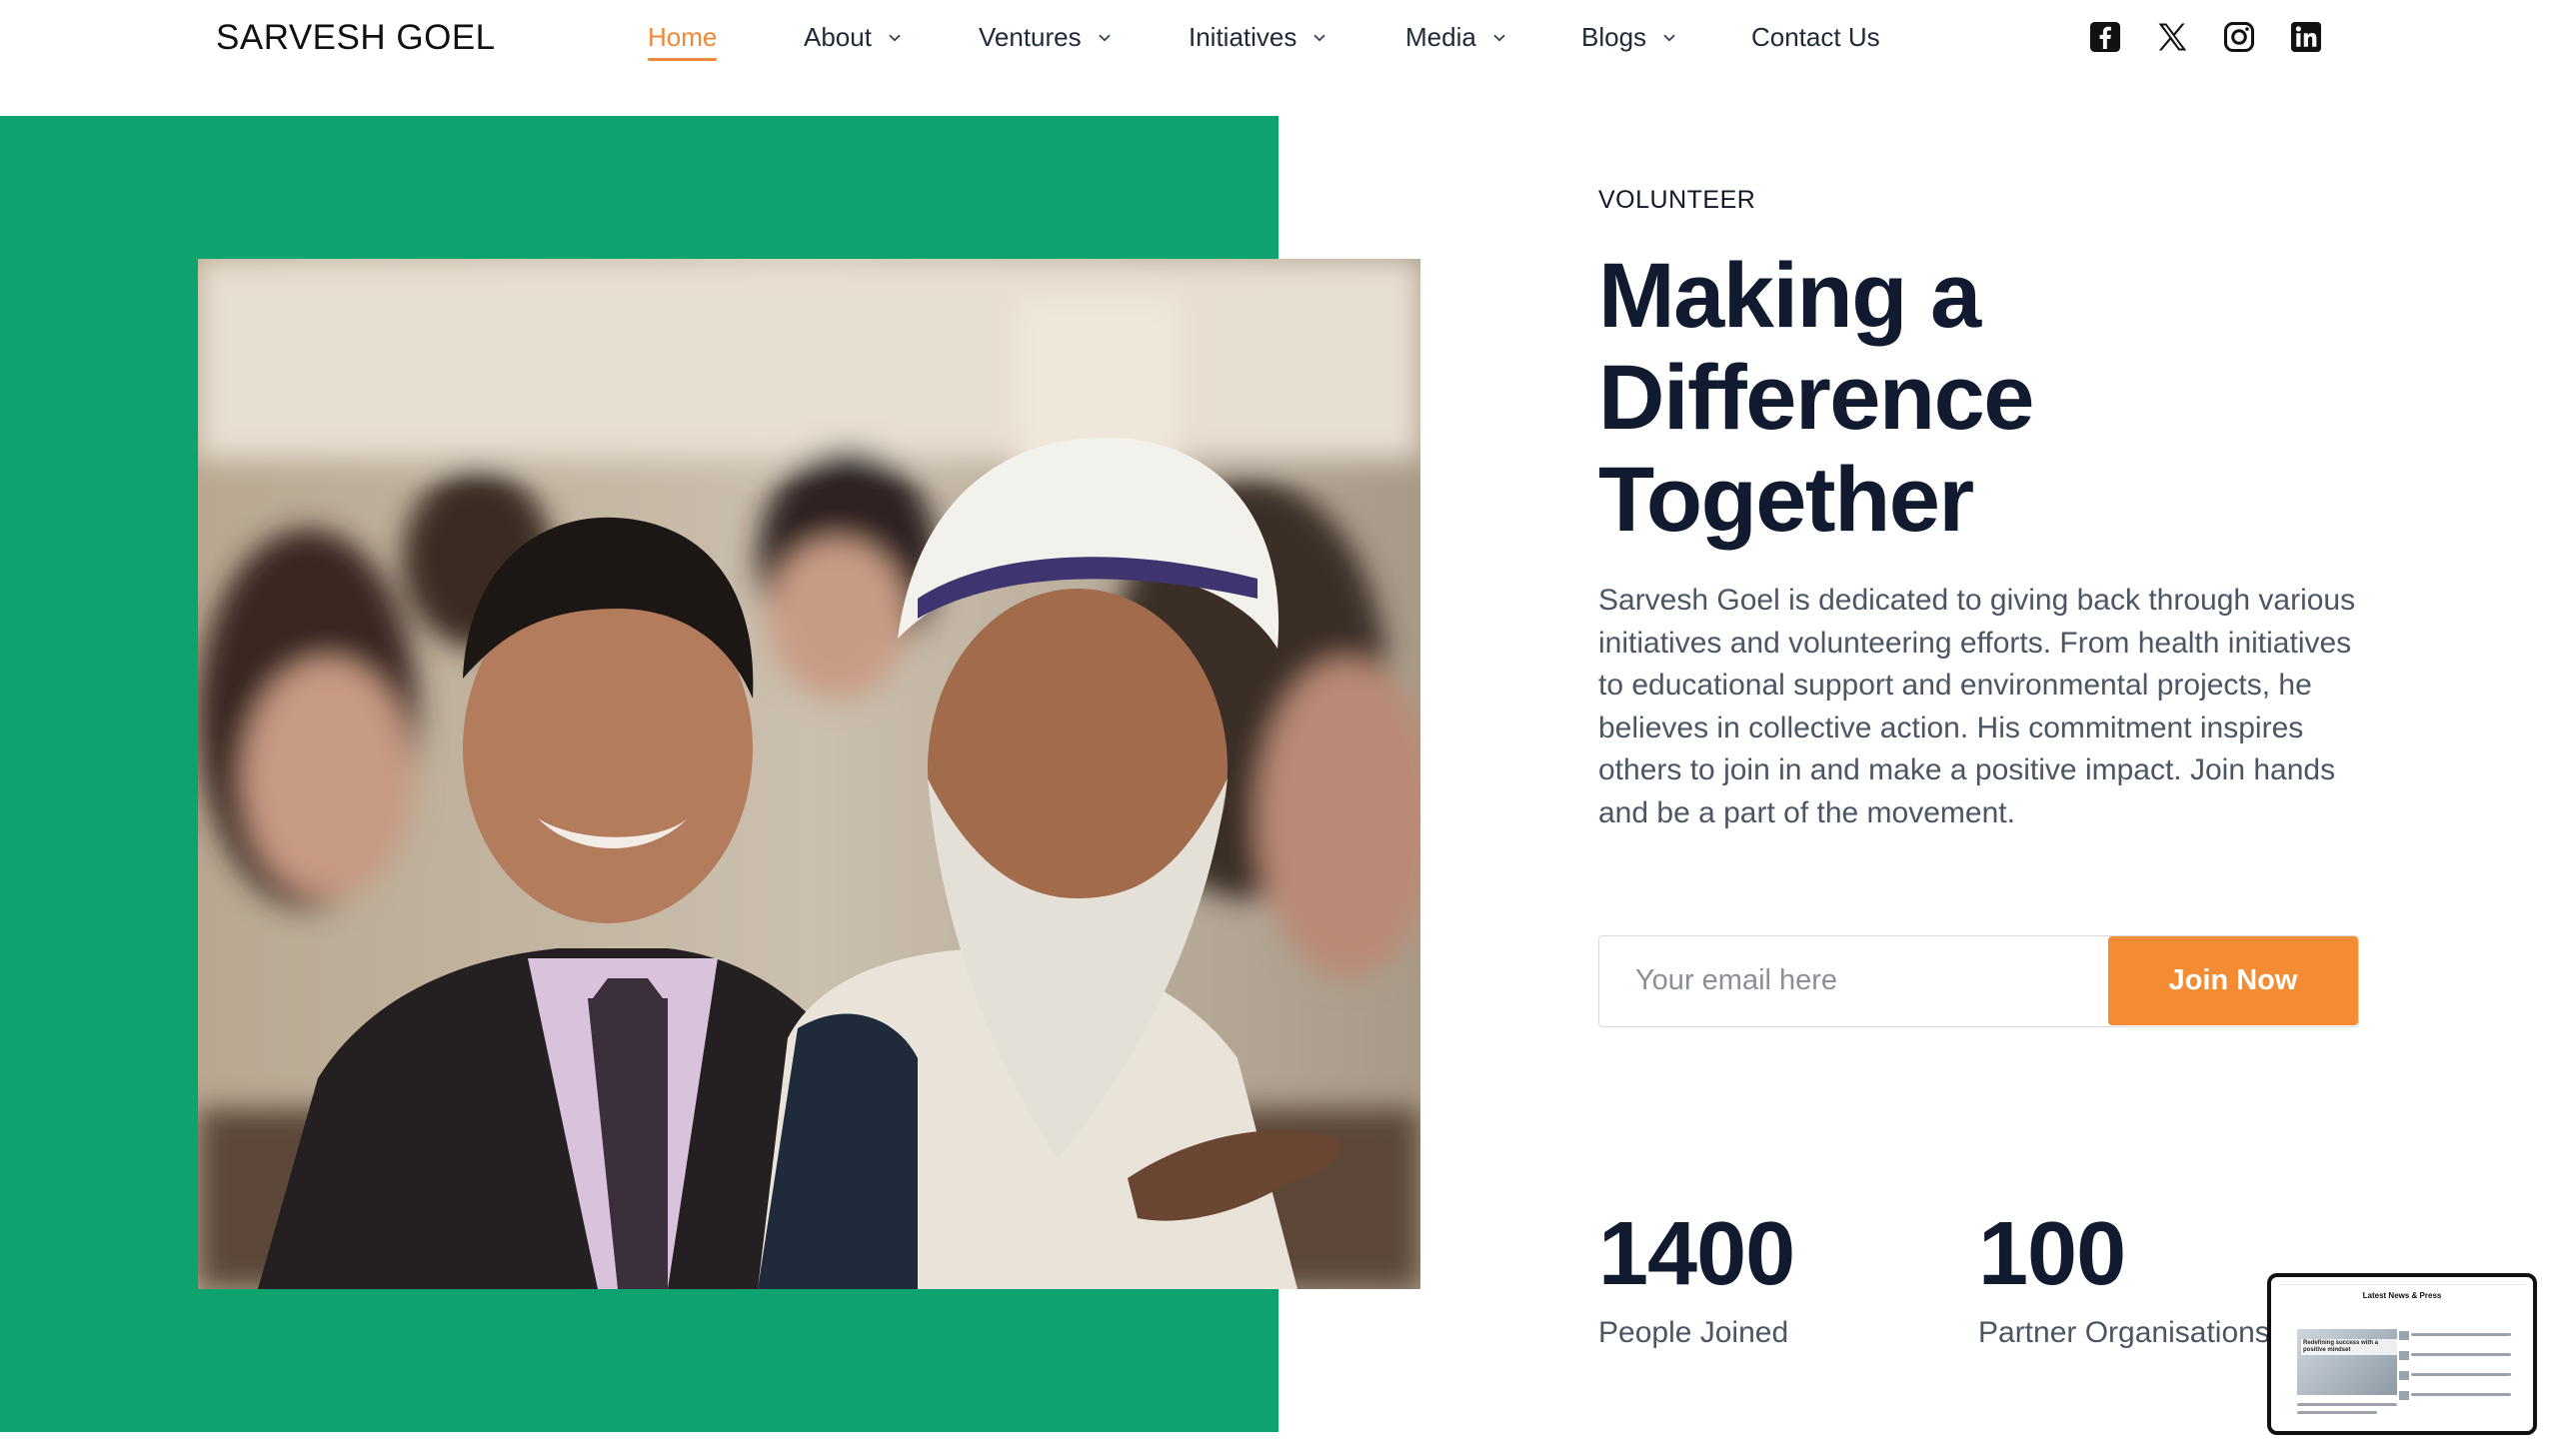  Describe the element at coordinates (2124, 1333) in the screenshot. I see `stat-label: Partner Organisations` at that location.